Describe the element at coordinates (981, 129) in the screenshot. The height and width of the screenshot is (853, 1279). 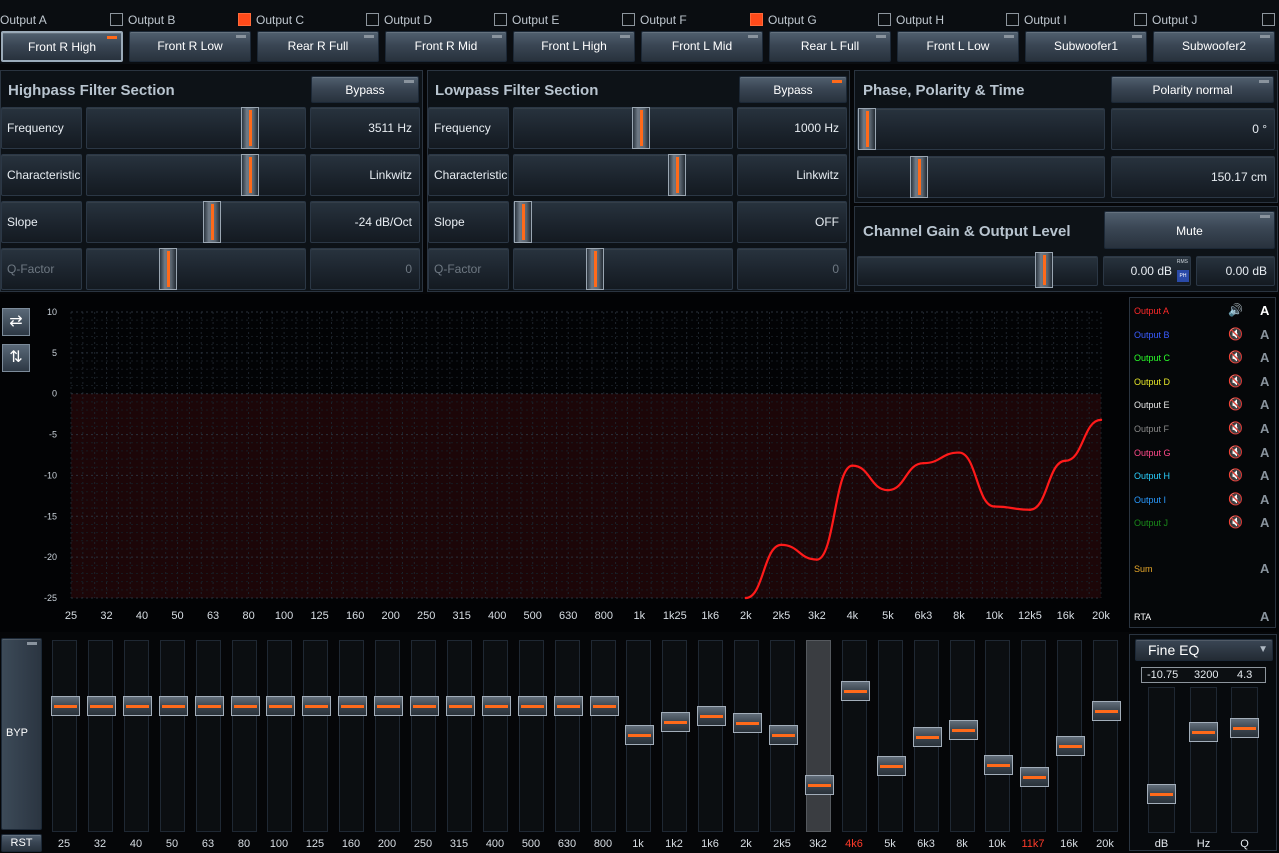
I see `phase-slider-track` at that location.